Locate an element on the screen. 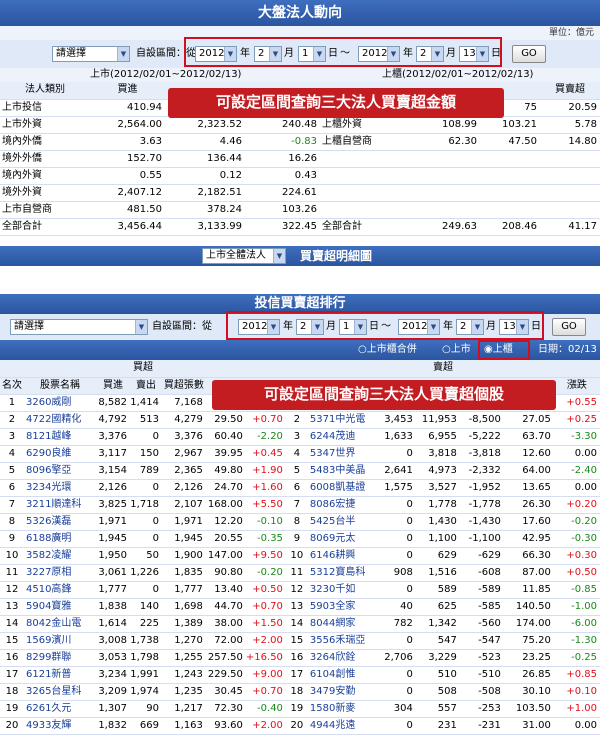  cell-s2: 6146耕興 is located at coordinates (342, 556).